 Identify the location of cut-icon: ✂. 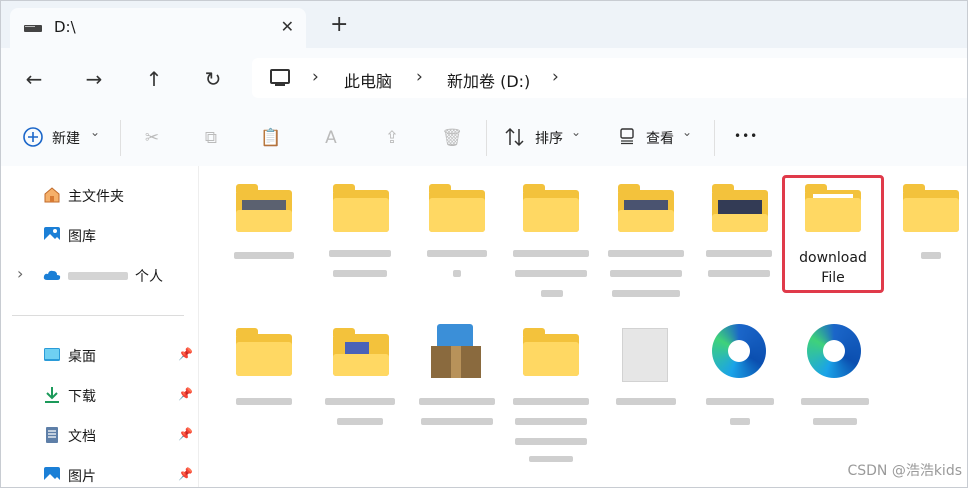
(152, 138).